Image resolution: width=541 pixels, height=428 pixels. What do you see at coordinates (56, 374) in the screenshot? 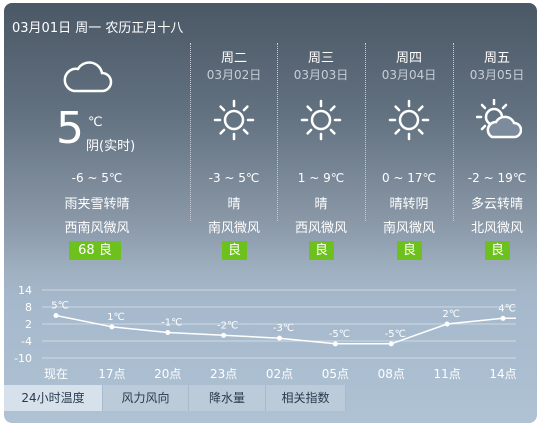
I see `x-tick-label: 现在` at bounding box center [56, 374].